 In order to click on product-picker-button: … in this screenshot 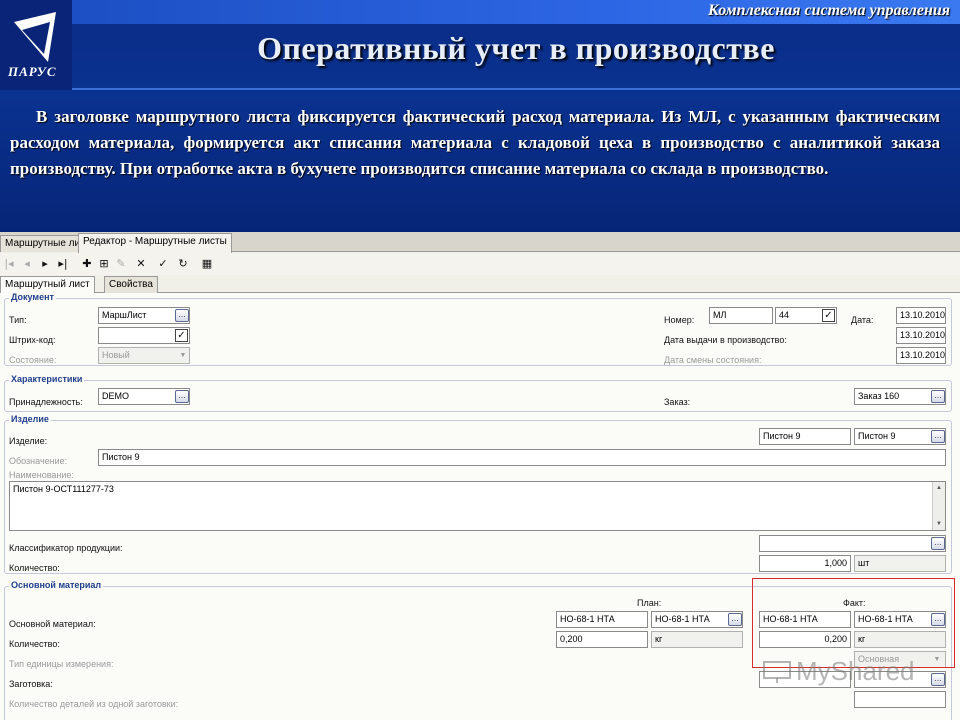, I will do `click(938, 436)`.